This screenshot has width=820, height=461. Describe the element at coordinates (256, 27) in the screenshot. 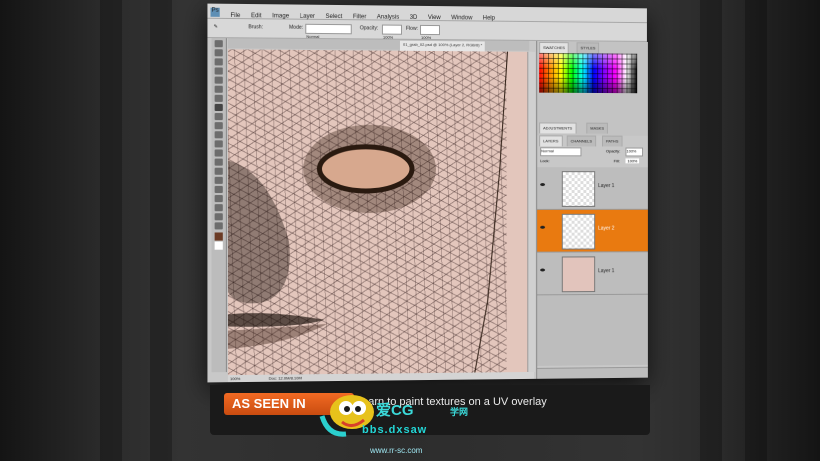

I see `brush-label: Brush:` at that location.